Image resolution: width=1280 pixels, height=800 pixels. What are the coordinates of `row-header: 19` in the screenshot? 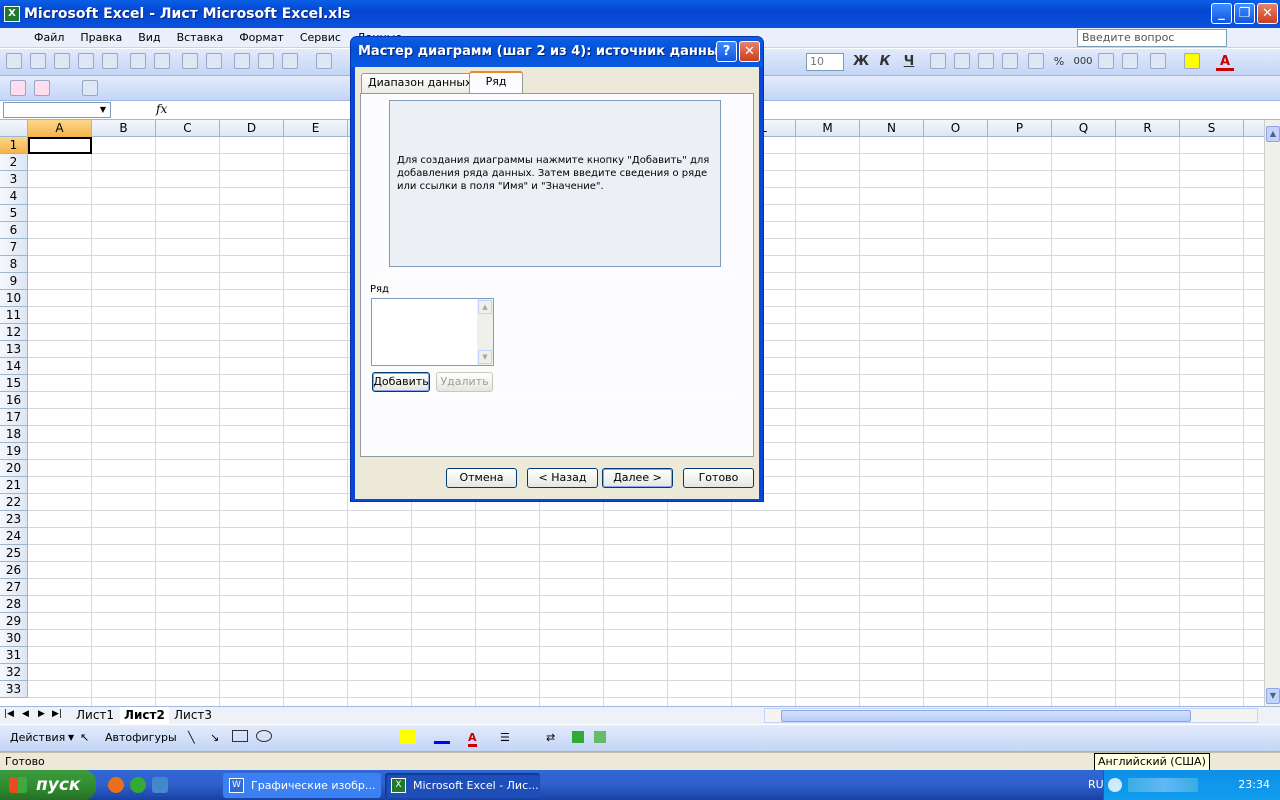 It's located at (14, 451).